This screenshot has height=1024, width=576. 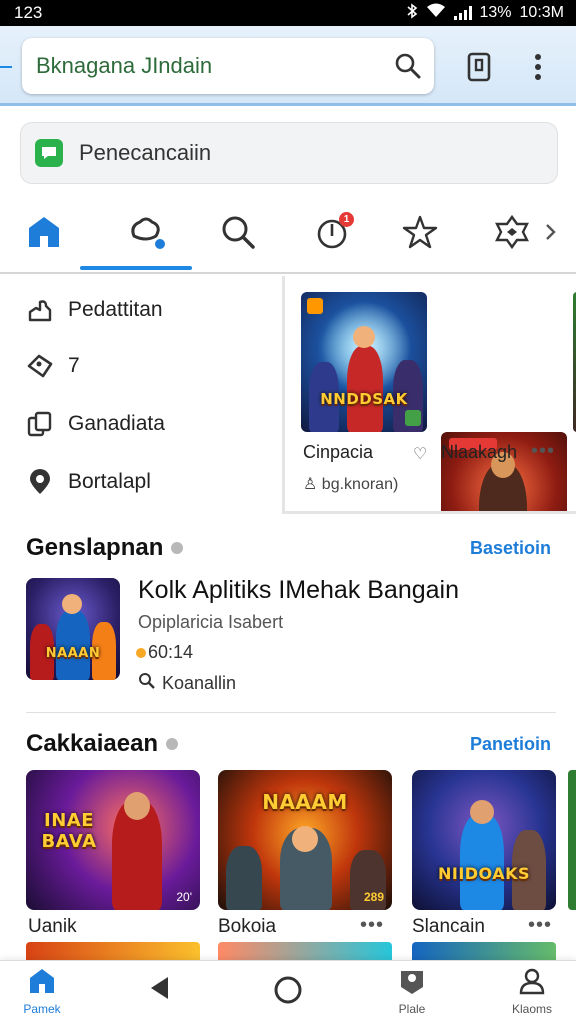 What do you see at coordinates (288, 235) in the screenshot?
I see `category-tabs: 1` at bounding box center [288, 235].